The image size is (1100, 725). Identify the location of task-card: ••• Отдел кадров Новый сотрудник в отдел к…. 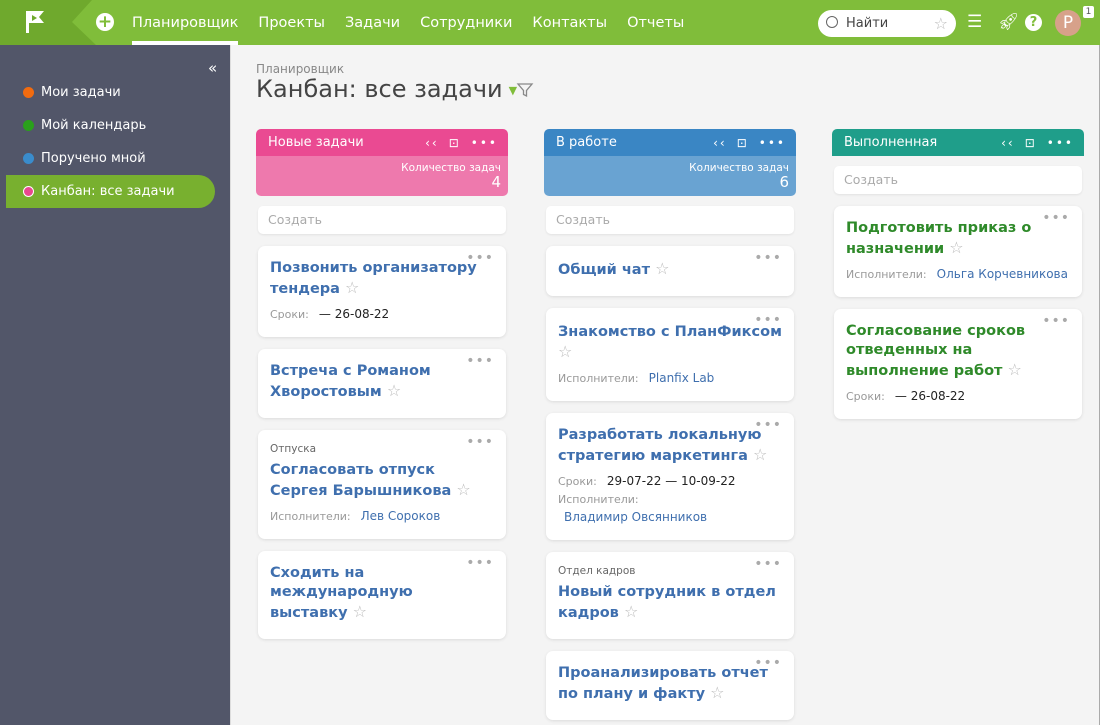
(670, 595).